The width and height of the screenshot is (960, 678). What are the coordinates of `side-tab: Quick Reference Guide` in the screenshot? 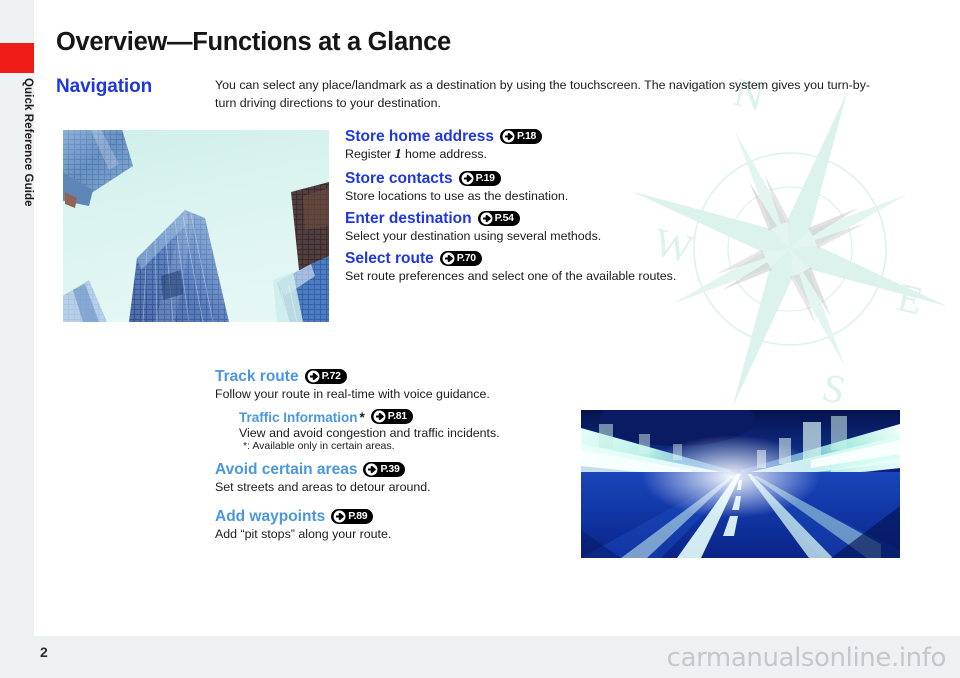 It's located at (17, 318).